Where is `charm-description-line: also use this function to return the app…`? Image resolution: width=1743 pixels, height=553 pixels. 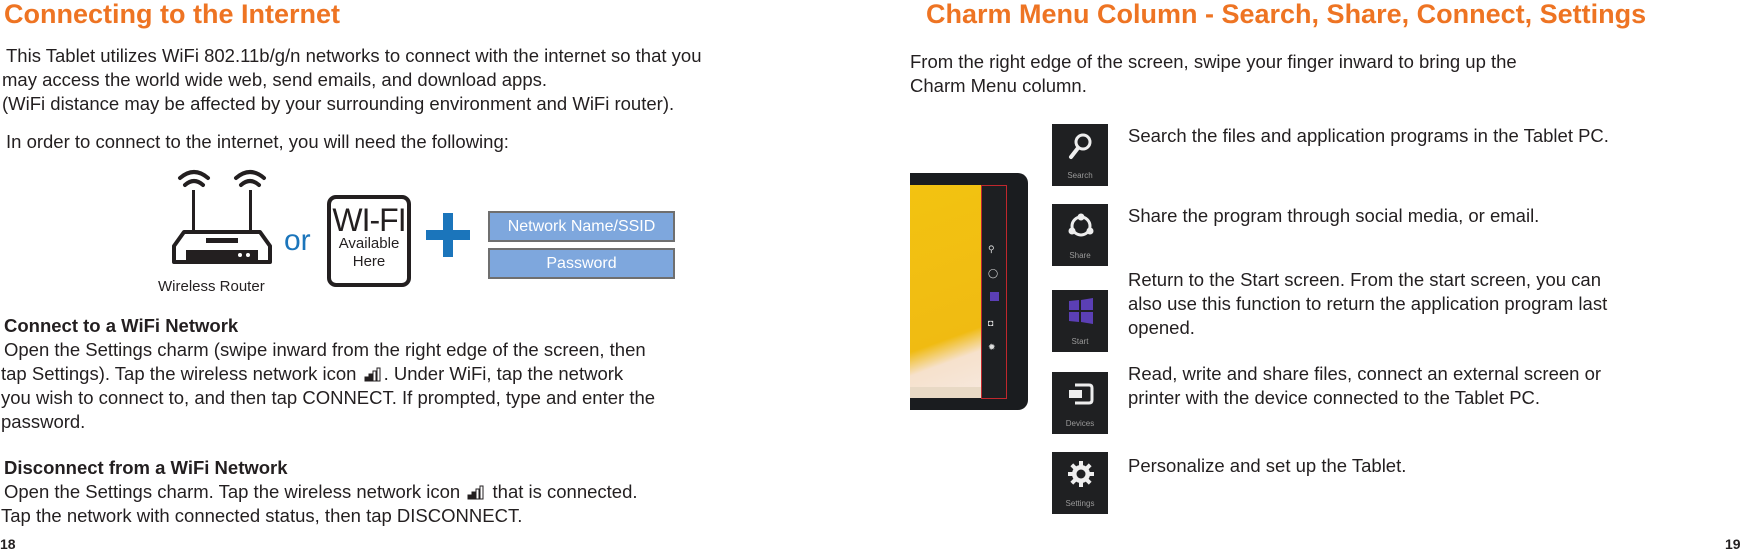 charm-description-line: also use this function to return the app… is located at coordinates (1368, 303).